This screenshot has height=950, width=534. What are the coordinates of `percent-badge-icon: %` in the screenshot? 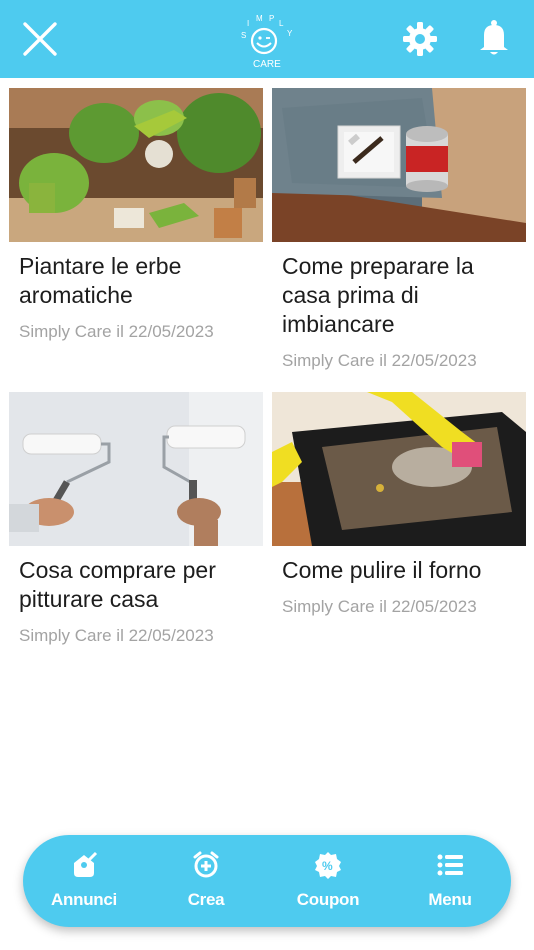 It's located at (328, 865).